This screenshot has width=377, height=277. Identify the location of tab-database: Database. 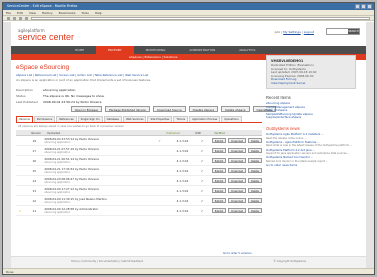
(113, 119).